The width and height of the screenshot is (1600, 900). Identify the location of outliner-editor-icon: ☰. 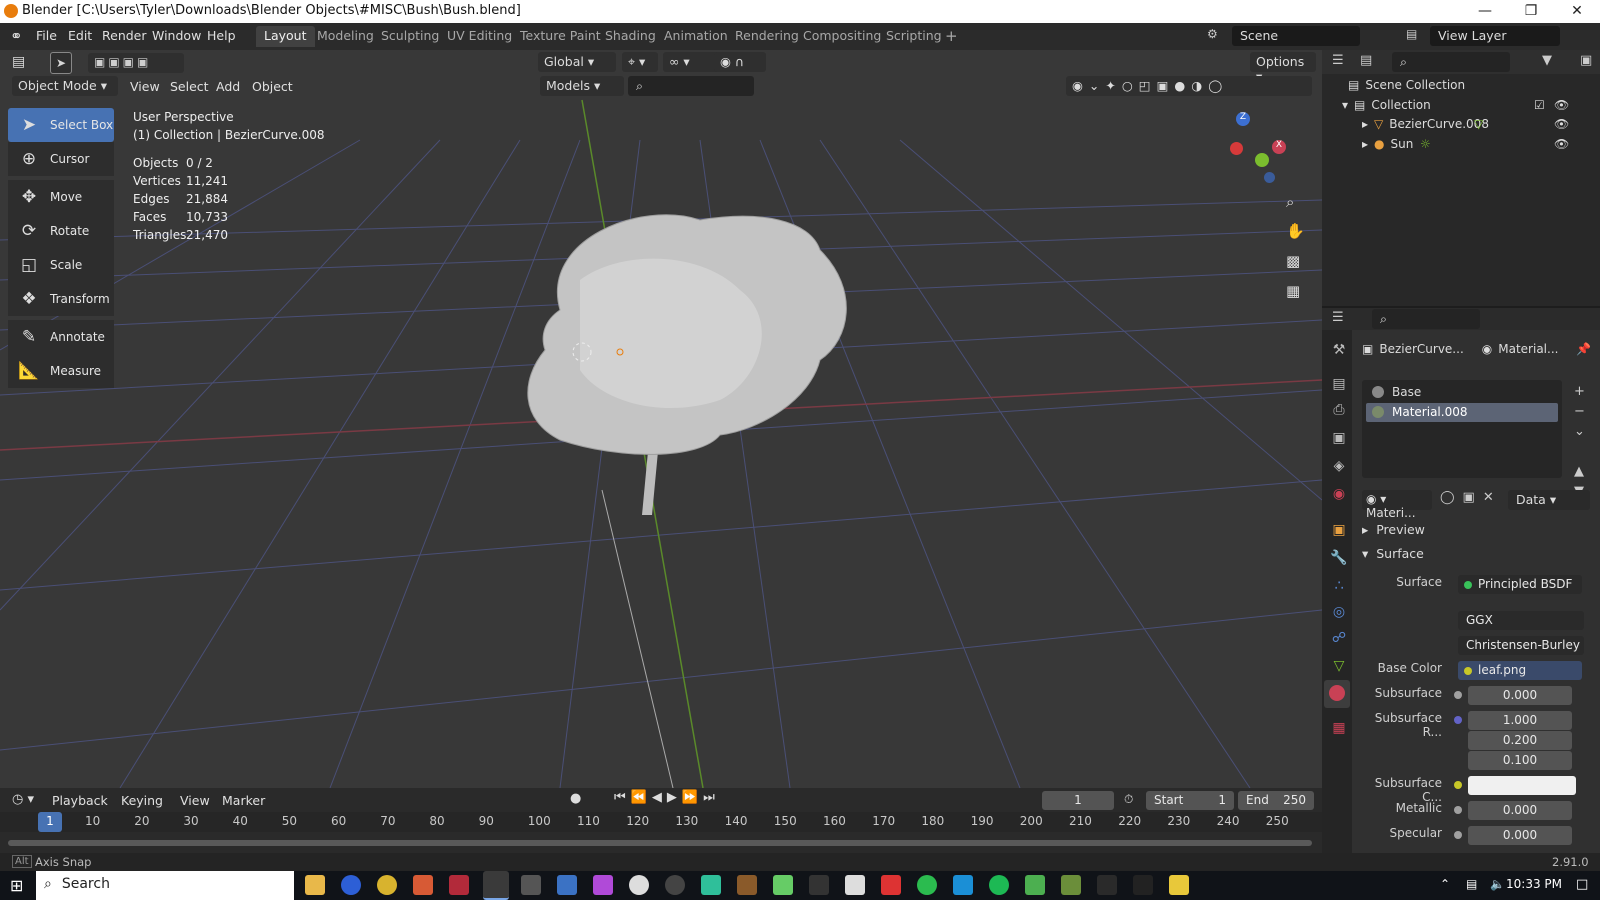
(1338, 60).